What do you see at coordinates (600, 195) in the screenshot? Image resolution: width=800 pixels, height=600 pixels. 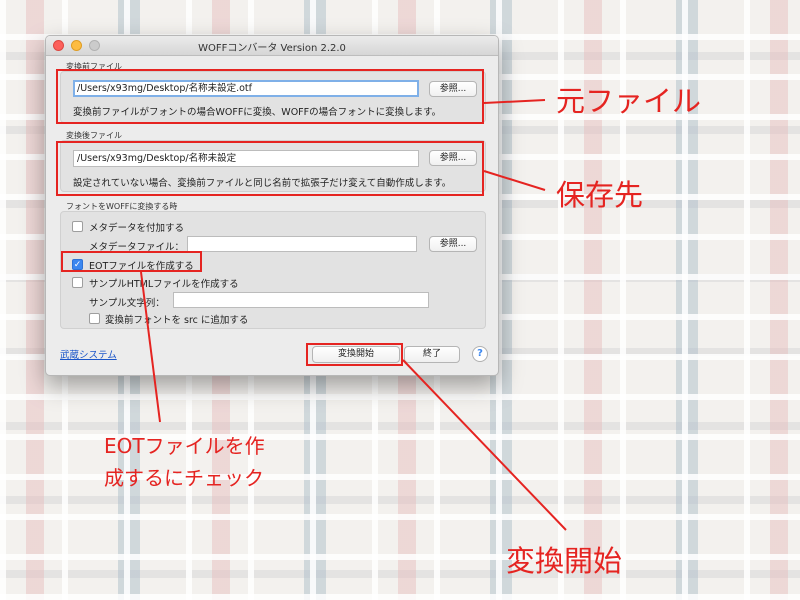 I see `save-dest-callout: 保存先` at bounding box center [600, 195].